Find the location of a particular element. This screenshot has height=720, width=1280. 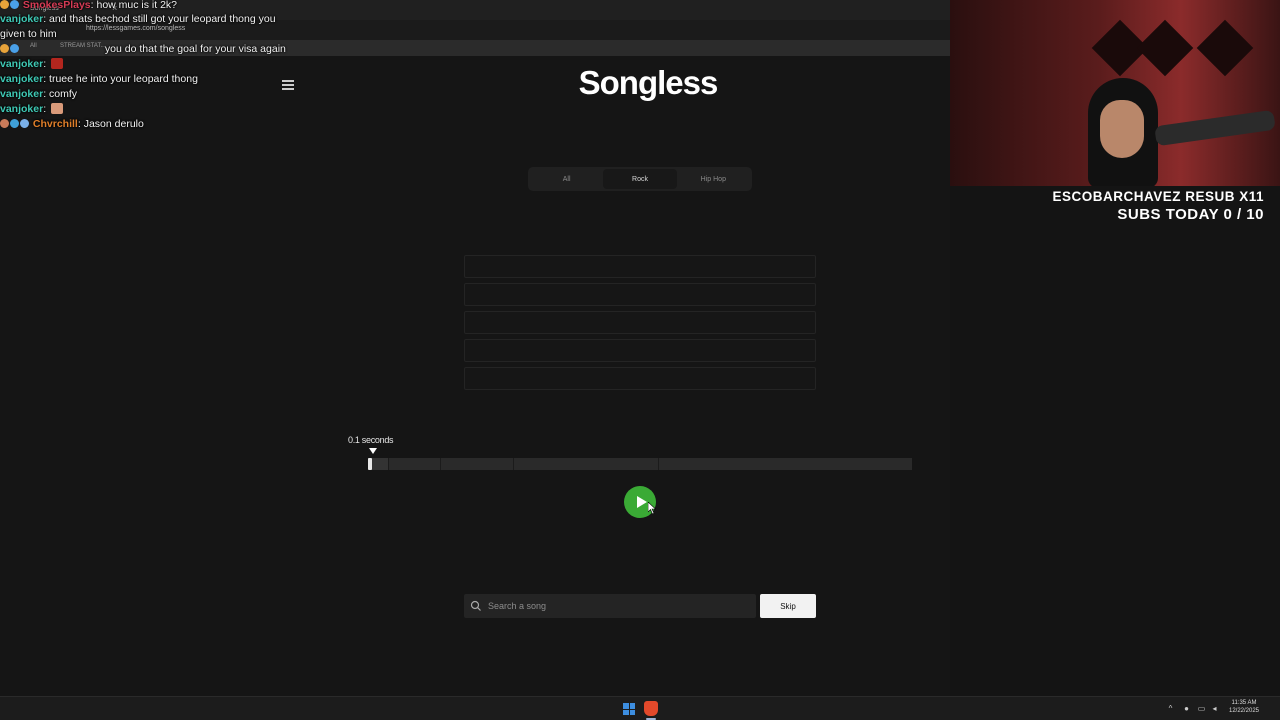

clip-length-label: 0.1 seconds is located at coordinates (371, 440).